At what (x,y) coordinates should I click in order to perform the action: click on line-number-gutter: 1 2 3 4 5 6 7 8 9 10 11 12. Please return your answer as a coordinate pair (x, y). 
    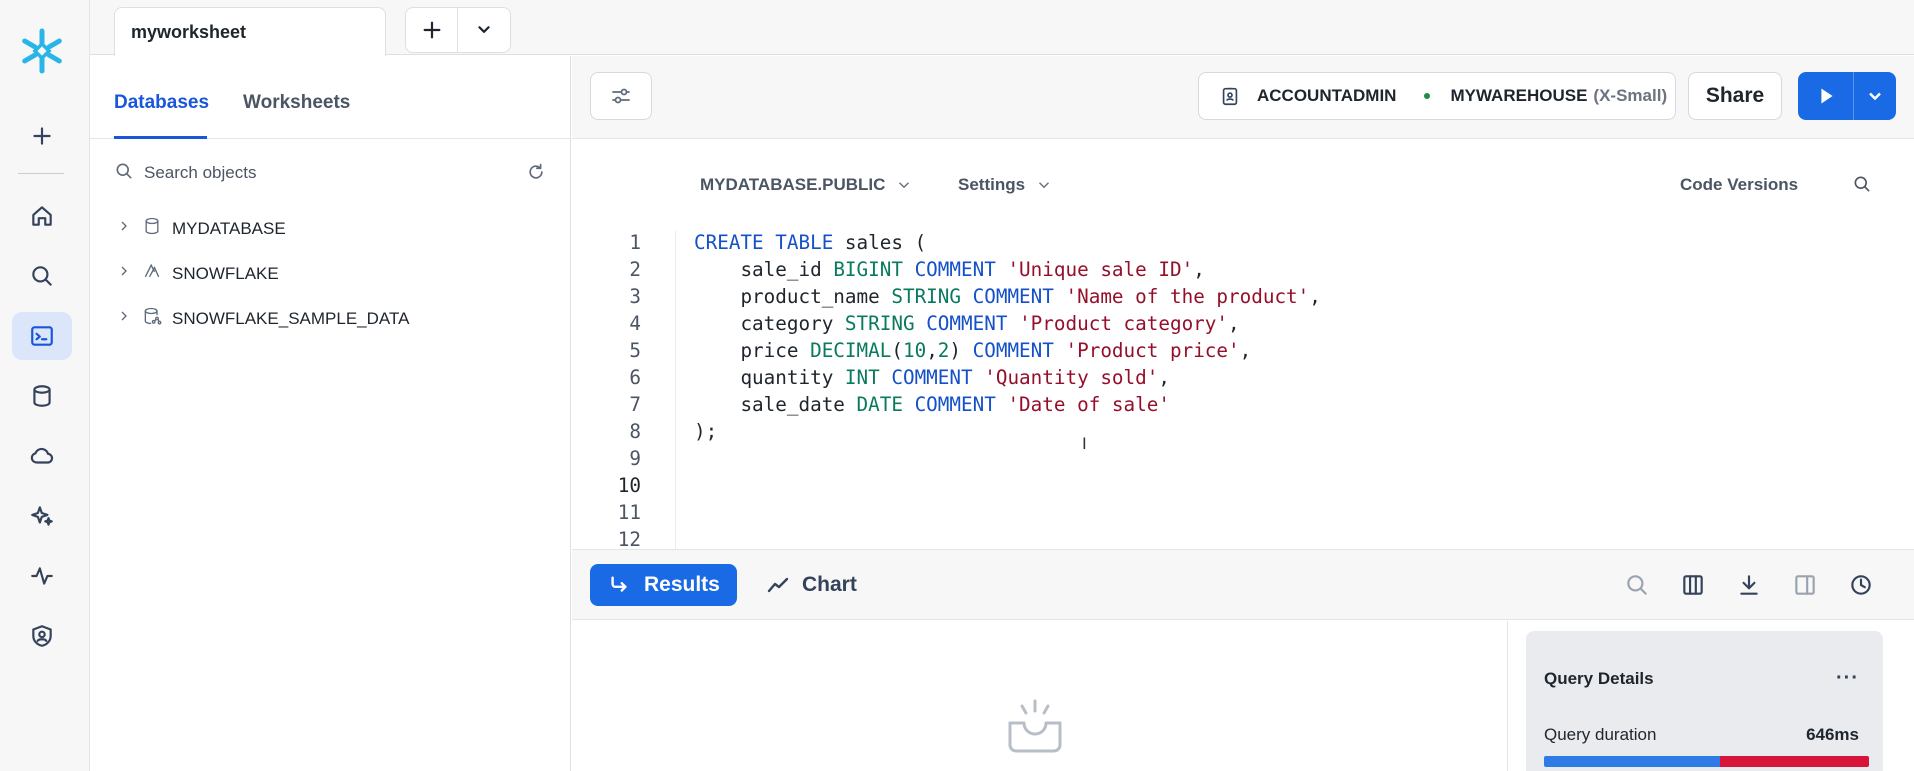
    Looking at the image, I should click on (624, 390).